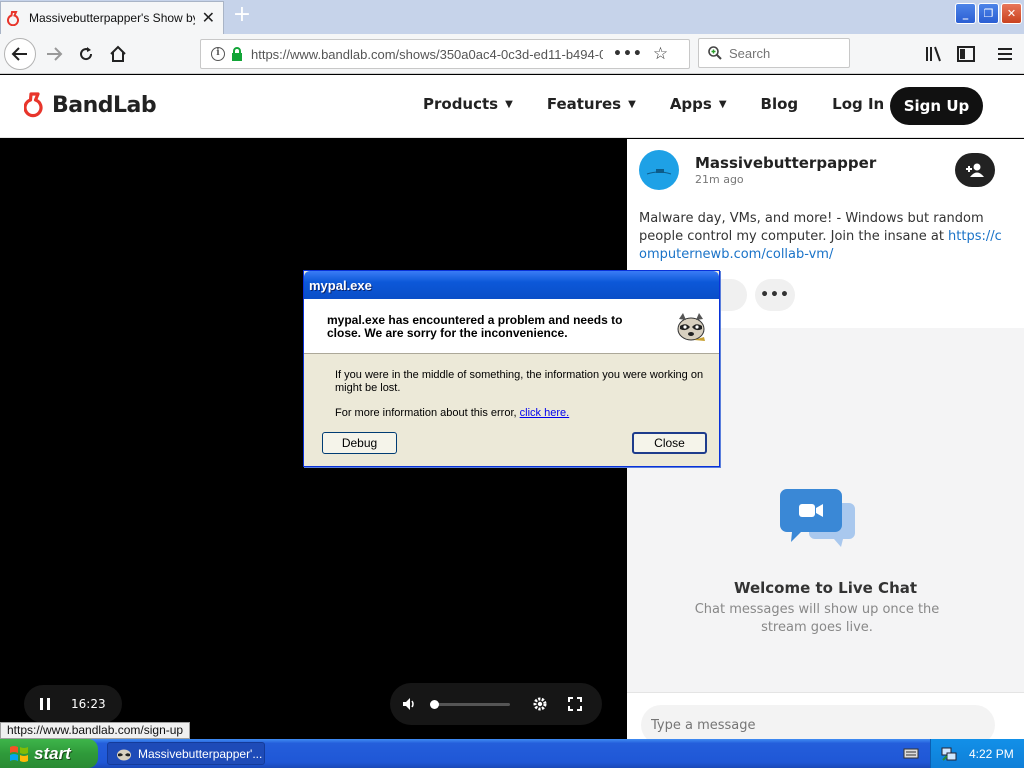 The image size is (1024, 768). Describe the element at coordinates (33, 105) in the screenshot. I see `bandlab-logo-icon` at that location.